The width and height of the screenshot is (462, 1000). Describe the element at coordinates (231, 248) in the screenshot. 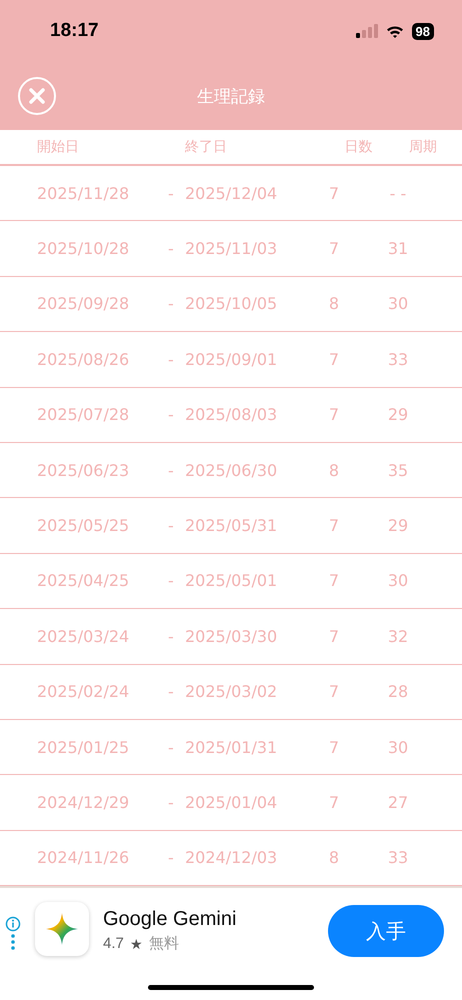

I see `end-date: 2025/11/03` at that location.